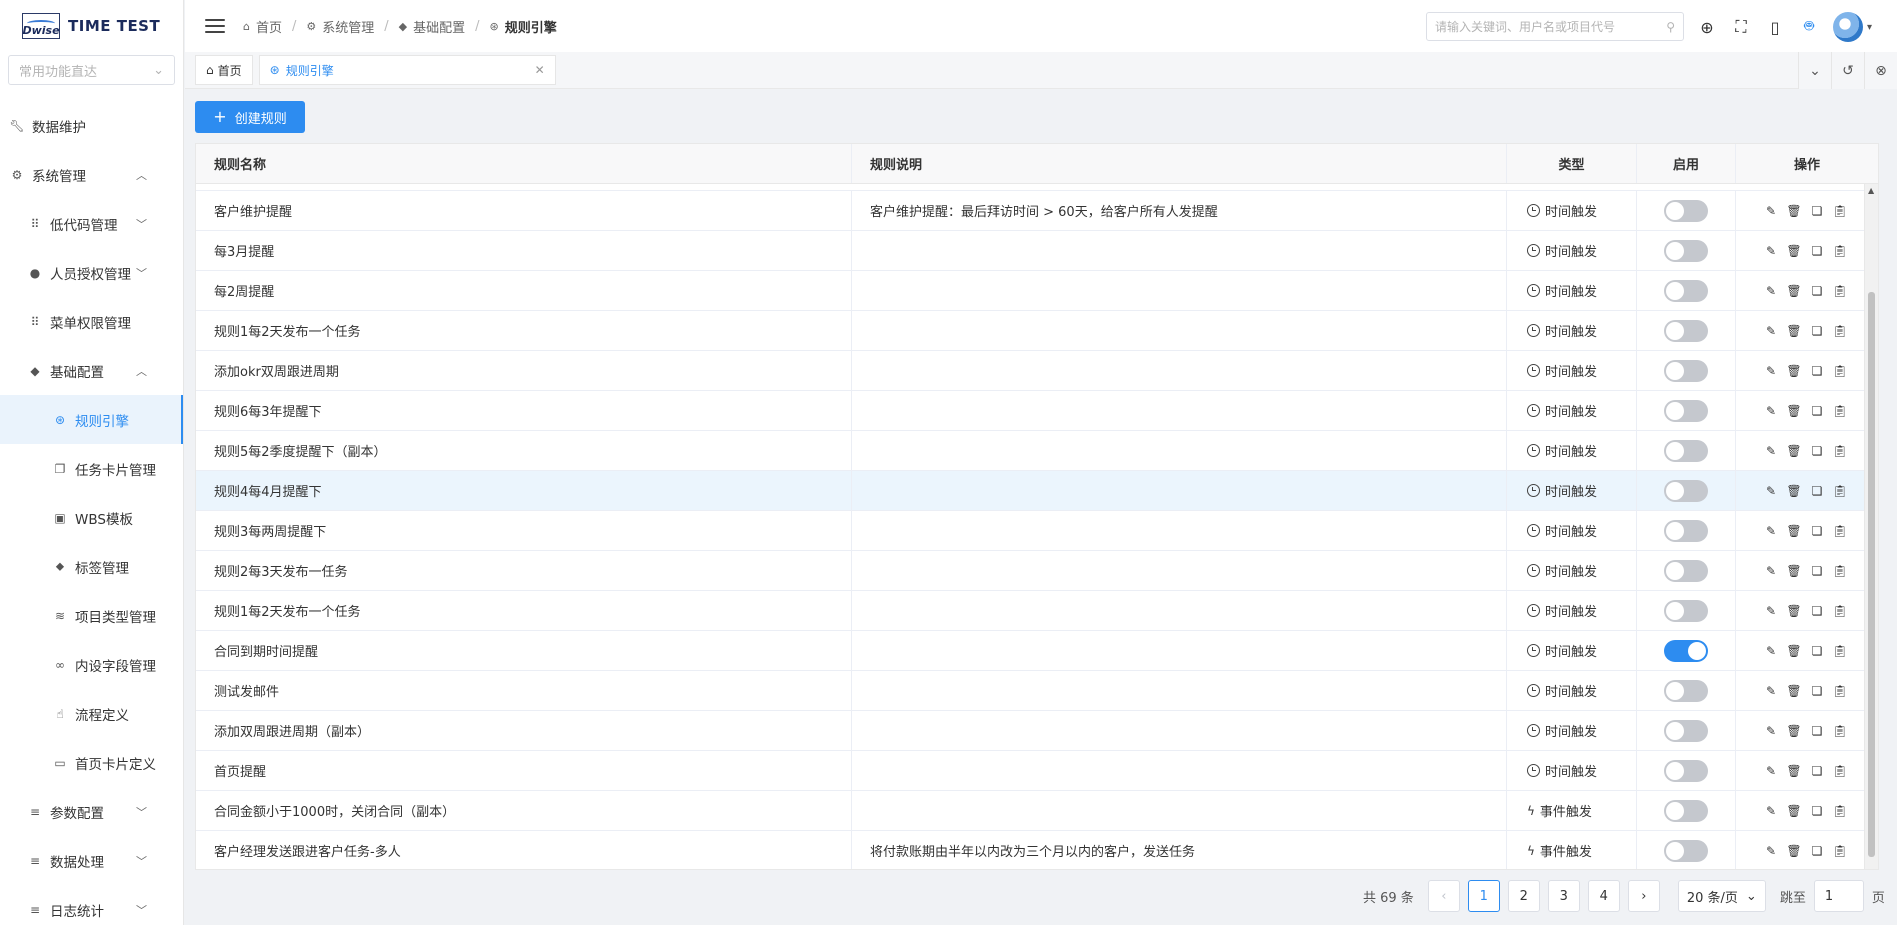  What do you see at coordinates (1809, 26) in the screenshot?
I see `robot-icon: 🤖︎` at bounding box center [1809, 26].